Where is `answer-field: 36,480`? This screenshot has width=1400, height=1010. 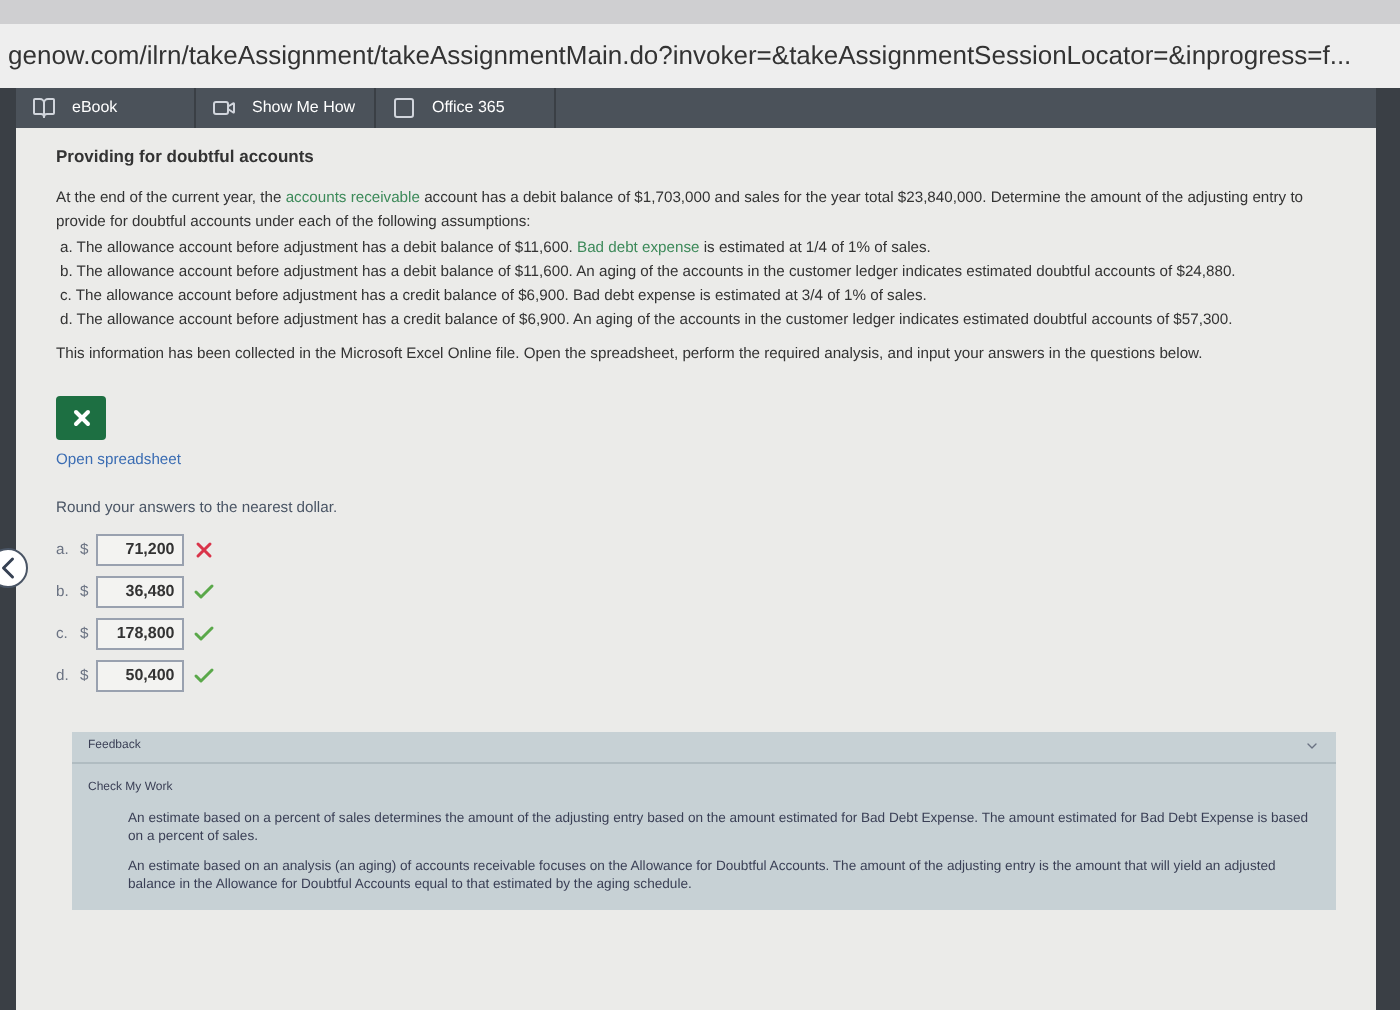
answer-field: 36,480 is located at coordinates (140, 591).